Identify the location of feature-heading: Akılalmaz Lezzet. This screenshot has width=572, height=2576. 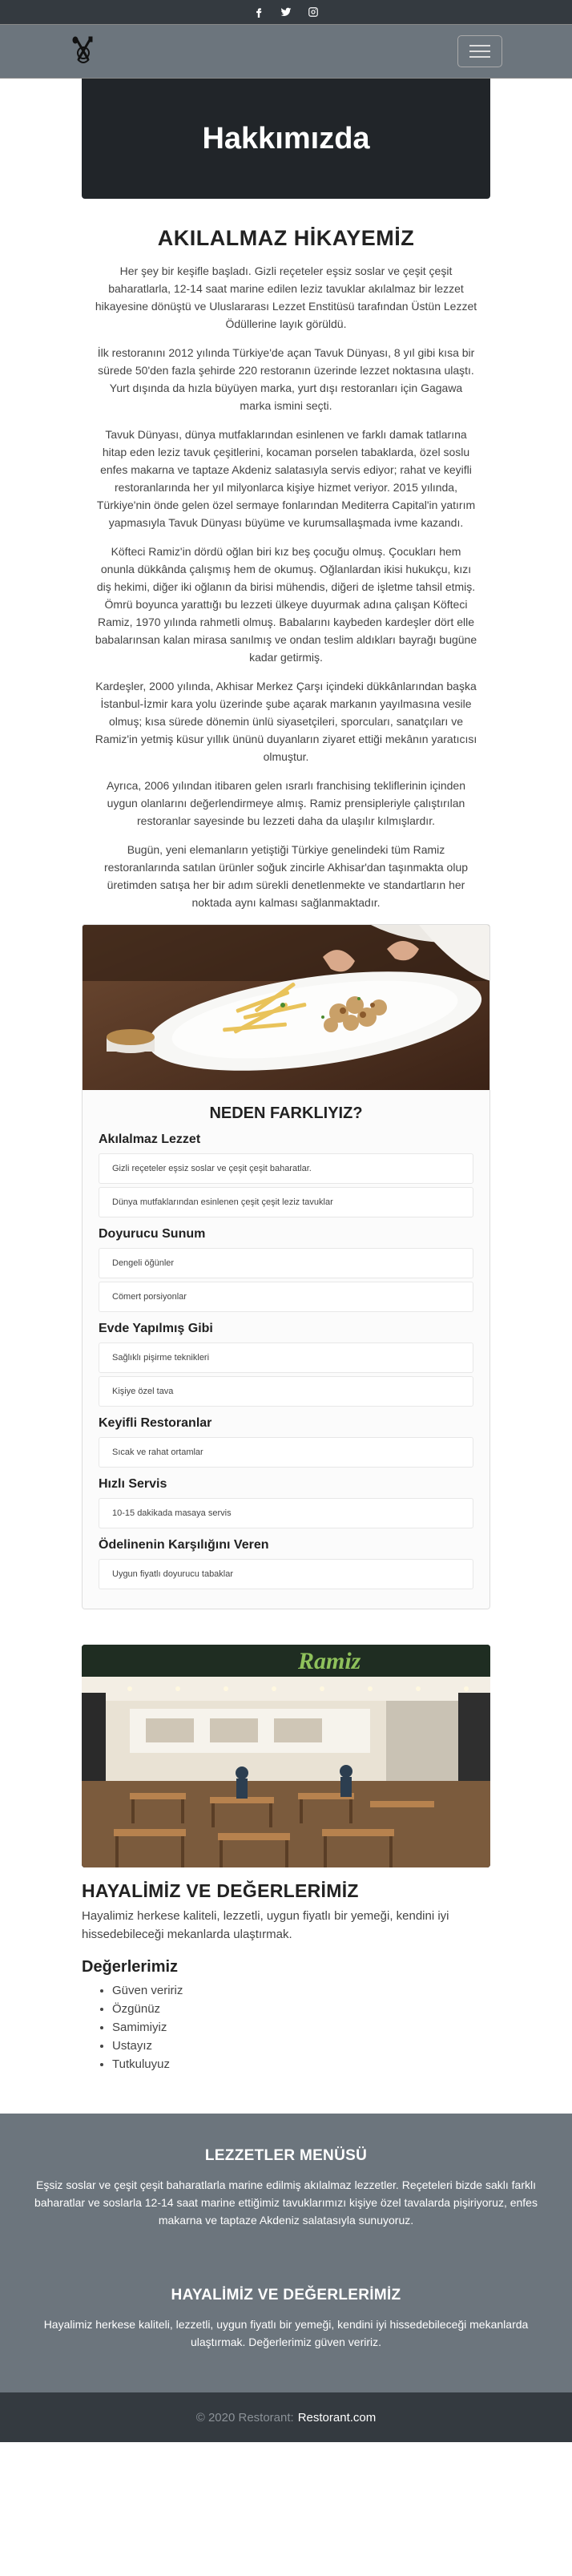
(150, 1139).